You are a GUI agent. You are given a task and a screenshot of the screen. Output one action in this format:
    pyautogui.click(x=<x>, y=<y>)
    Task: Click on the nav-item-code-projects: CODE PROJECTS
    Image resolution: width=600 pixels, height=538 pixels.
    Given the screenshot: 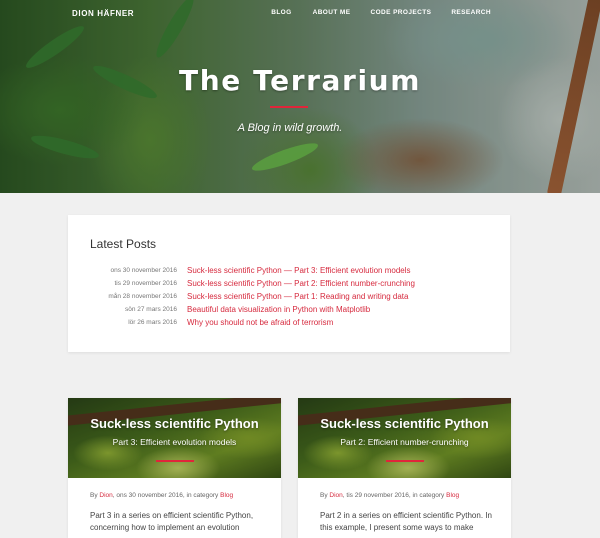 What is the action you would take?
    pyautogui.click(x=400, y=12)
    